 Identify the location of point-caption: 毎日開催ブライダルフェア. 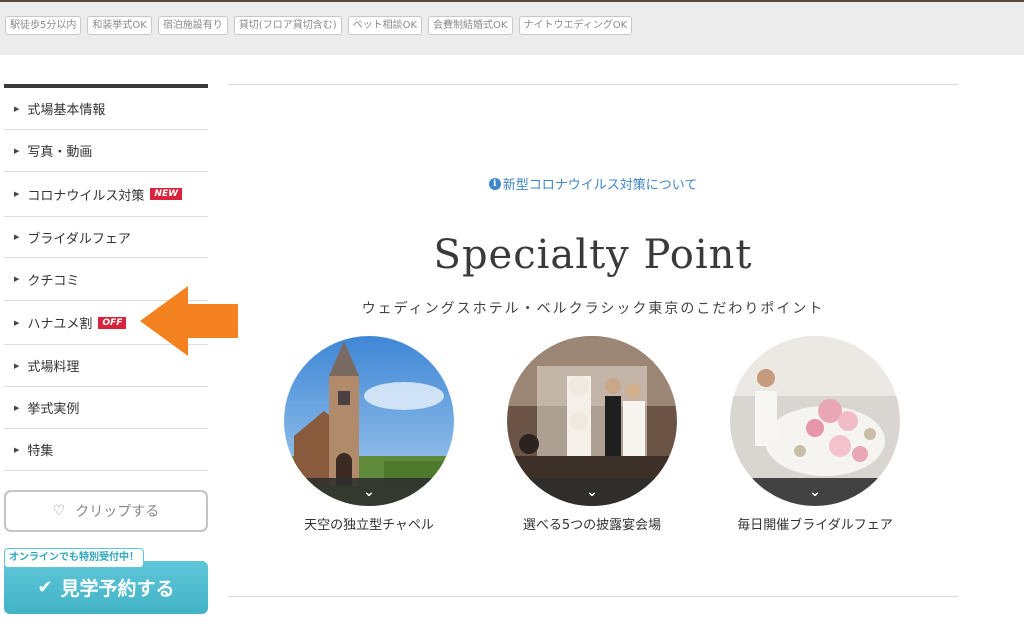
(815, 525).